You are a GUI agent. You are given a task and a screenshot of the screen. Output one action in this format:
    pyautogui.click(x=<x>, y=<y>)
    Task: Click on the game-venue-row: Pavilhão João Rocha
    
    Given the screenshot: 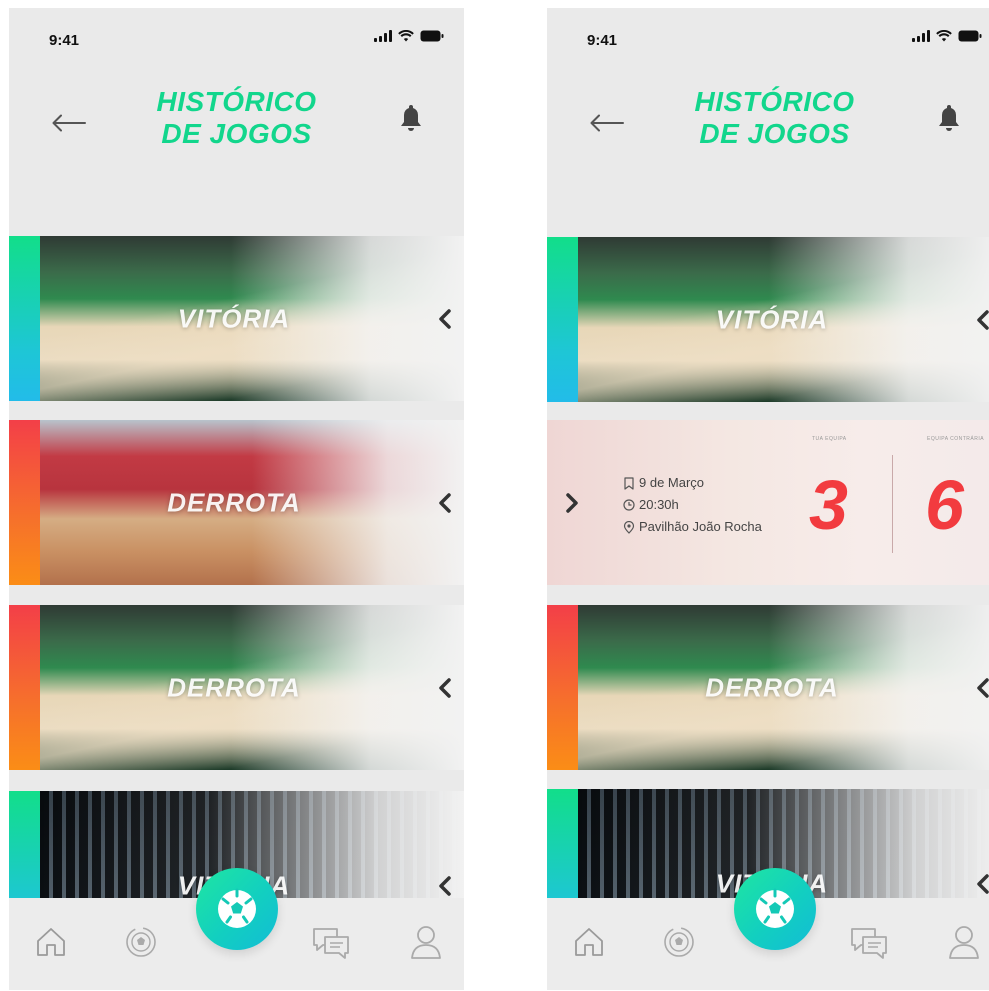 What is the action you would take?
    pyautogui.click(x=692, y=527)
    